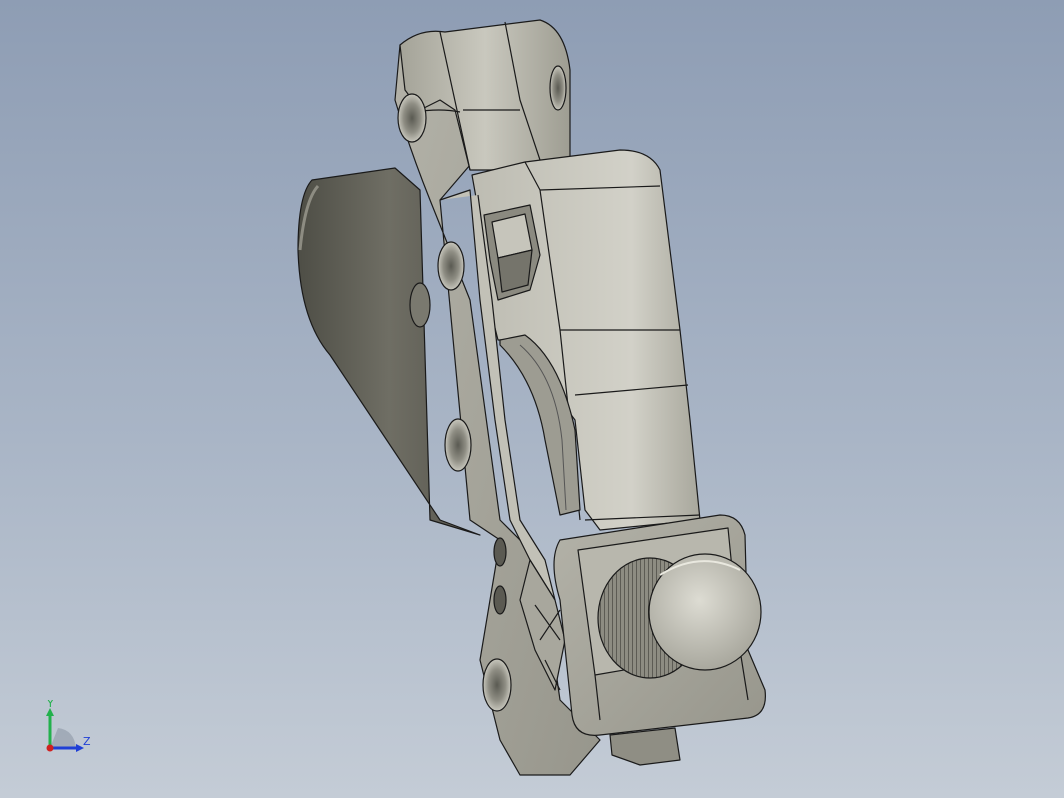 This screenshot has width=1064, height=798. I want to click on x-axis-point, so click(50, 748).